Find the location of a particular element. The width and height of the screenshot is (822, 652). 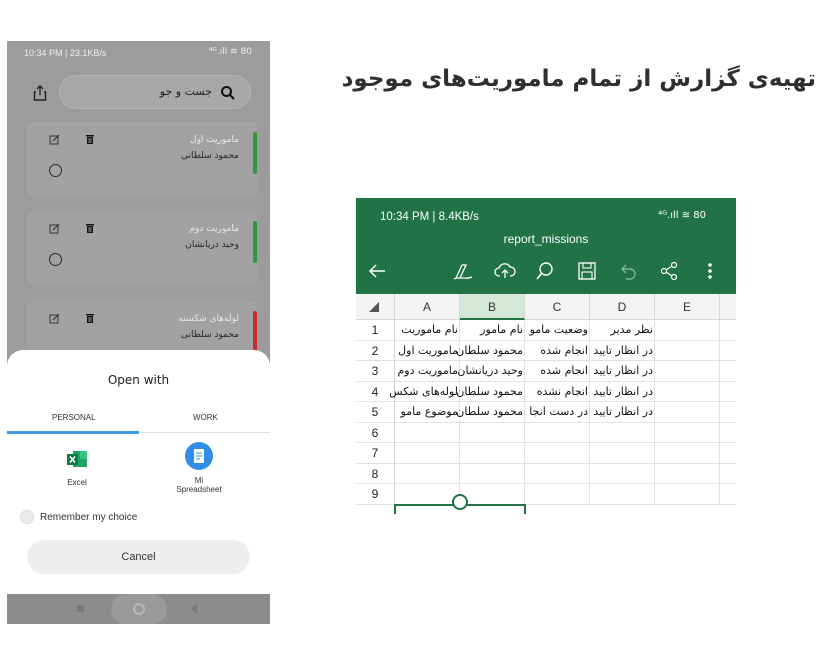

app-excel: Excel is located at coordinates (77, 467).